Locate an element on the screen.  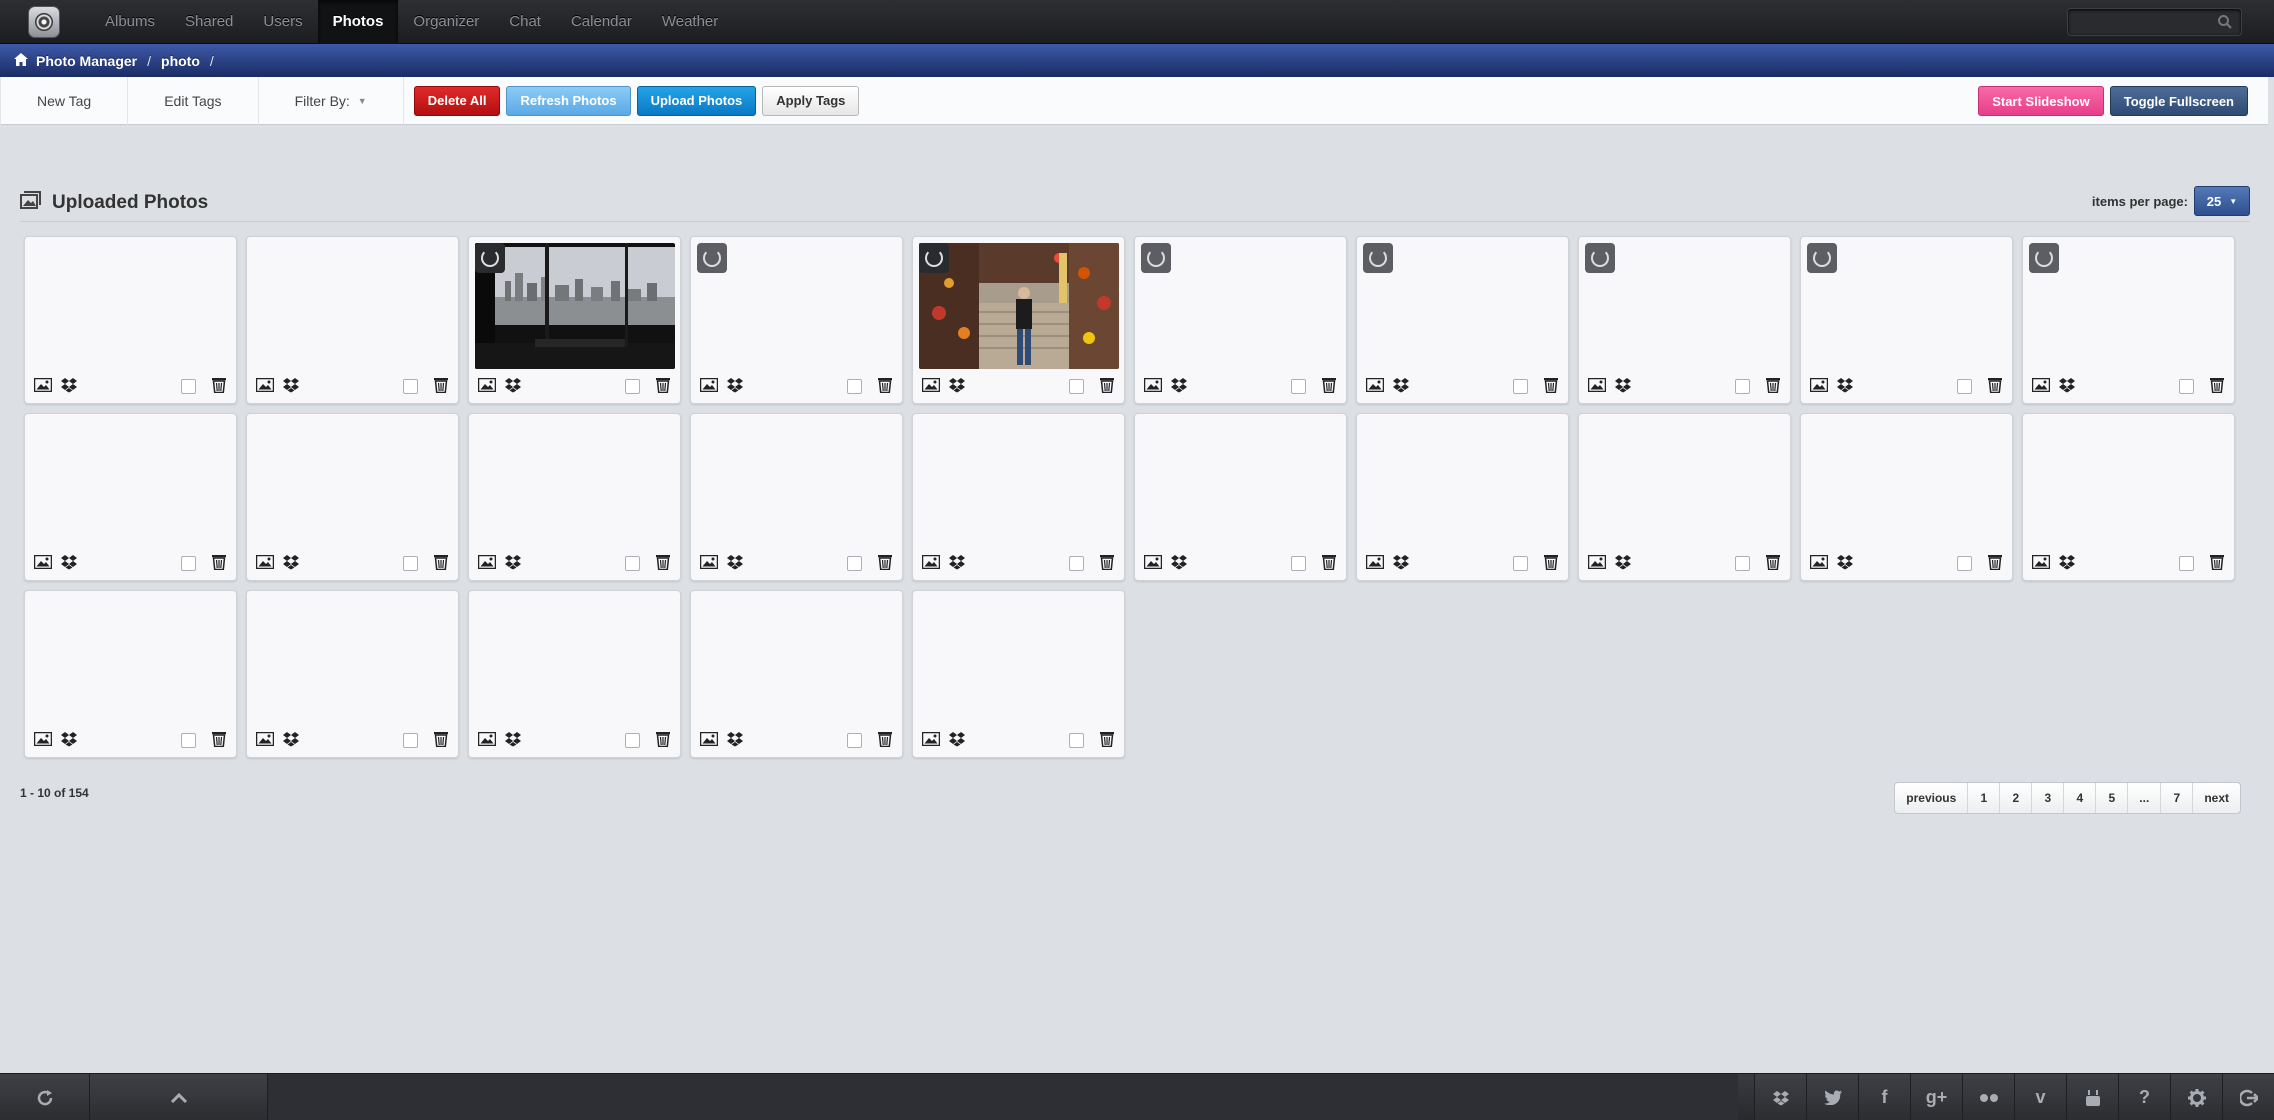
nav-chat: Chat is located at coordinates (525, 22).